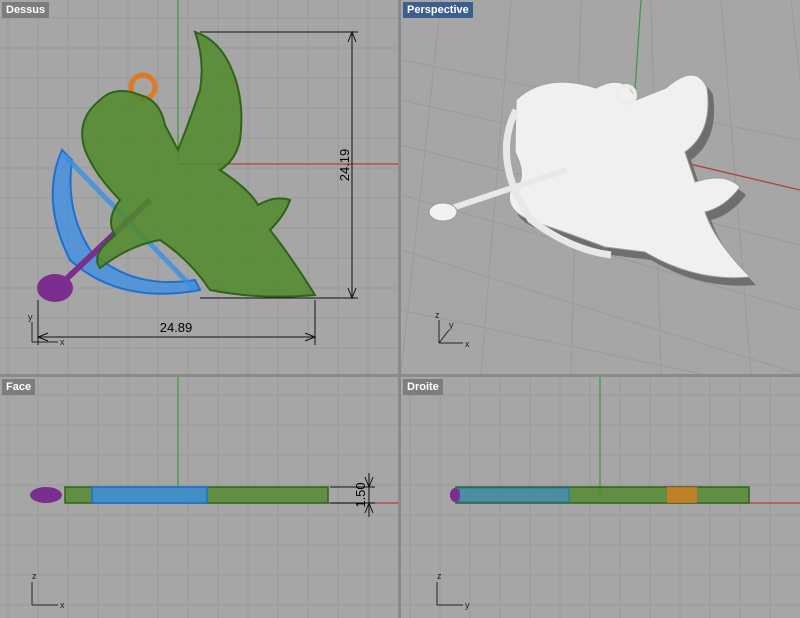 Image resolution: width=800 pixels, height=618 pixels. Describe the element at coordinates (443, 212) in the screenshot. I see `arrow-head-model` at that location.